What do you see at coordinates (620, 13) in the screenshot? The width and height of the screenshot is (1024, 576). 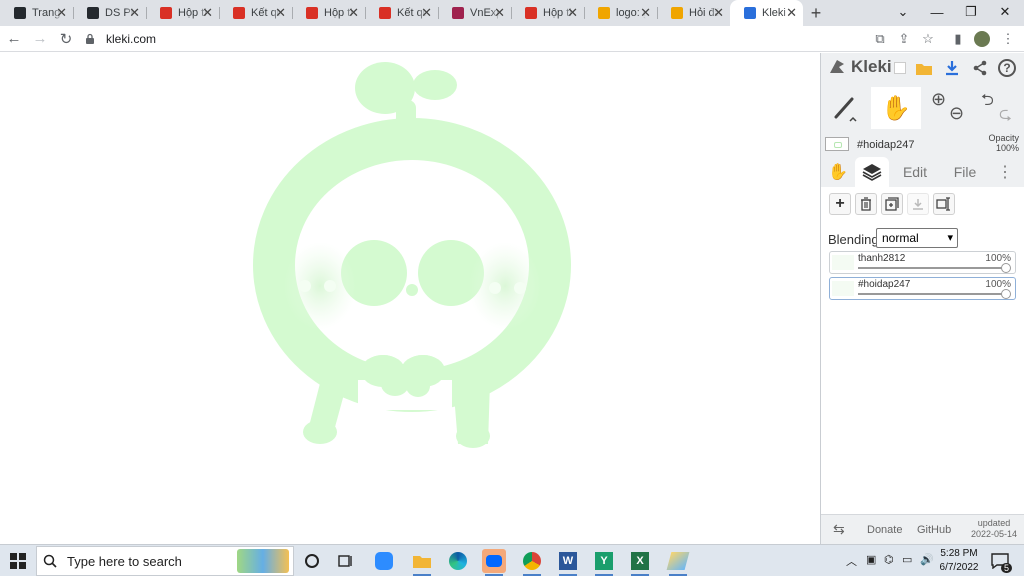 I see `browser-tab-8: logo: g ✕` at bounding box center [620, 13].